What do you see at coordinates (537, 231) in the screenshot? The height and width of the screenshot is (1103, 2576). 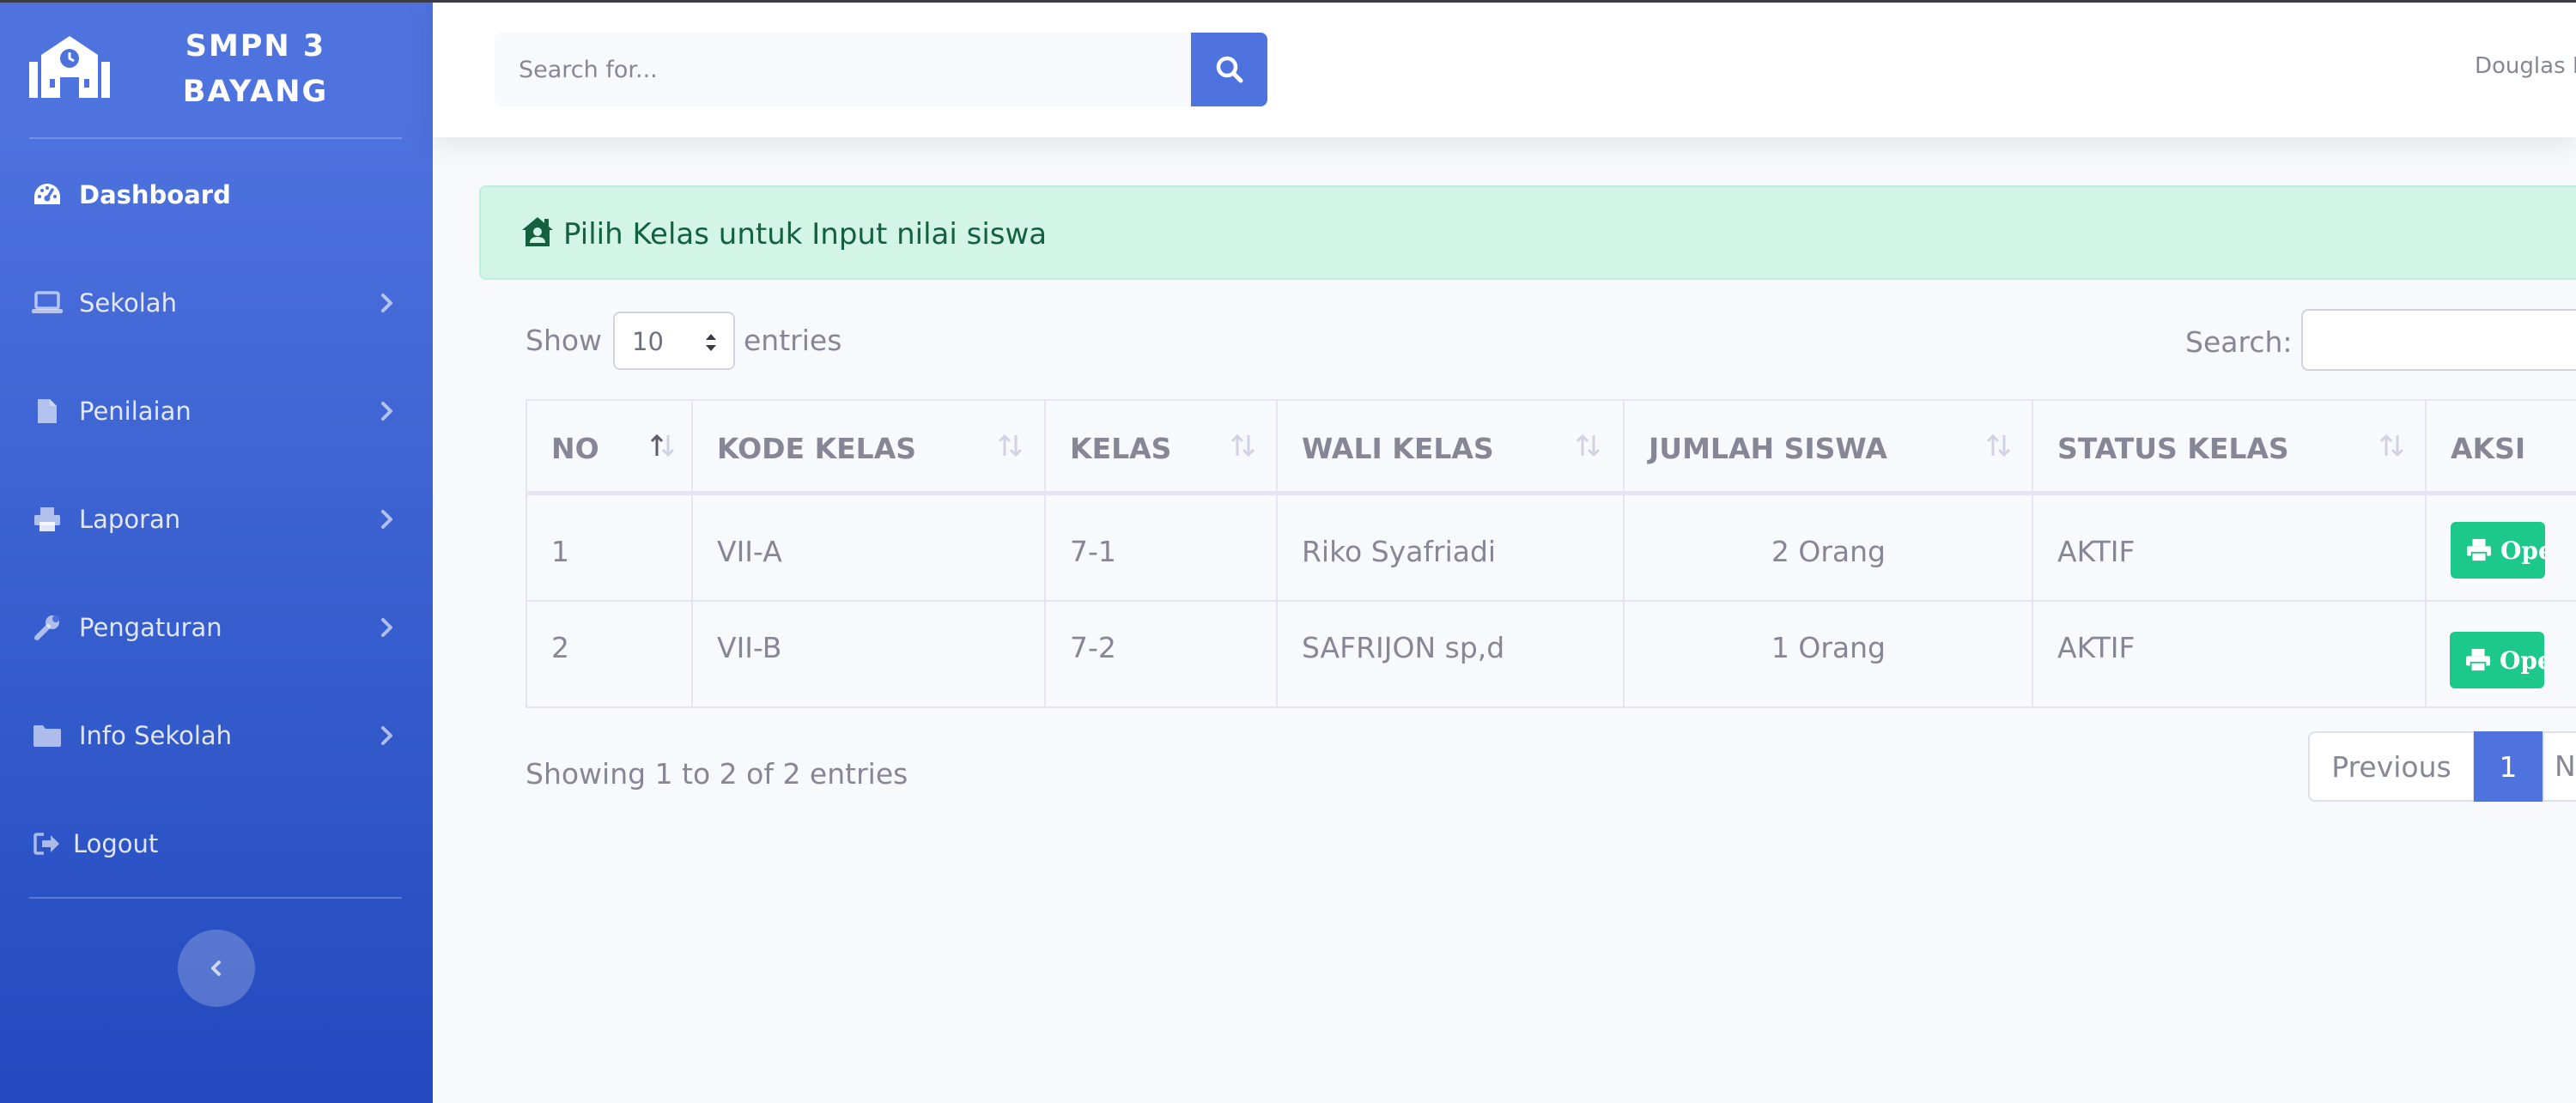 I see `house-user-icon` at bounding box center [537, 231].